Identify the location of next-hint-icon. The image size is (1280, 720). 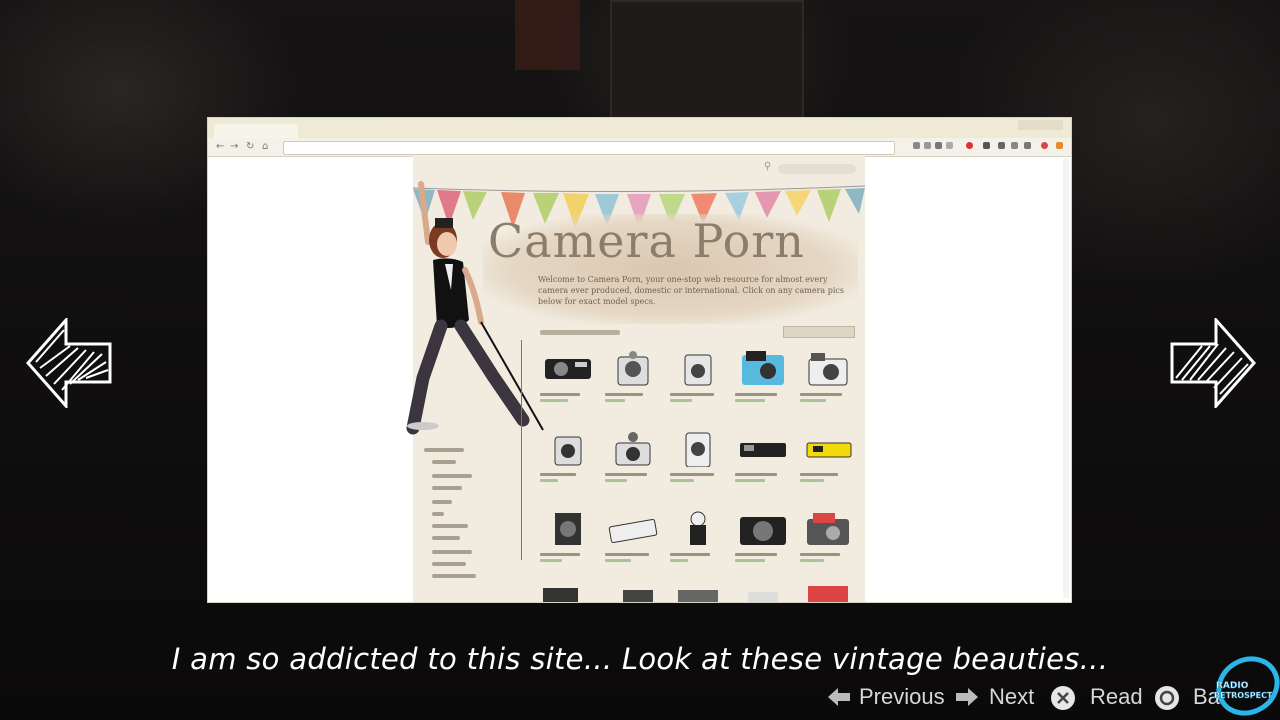
(967, 697).